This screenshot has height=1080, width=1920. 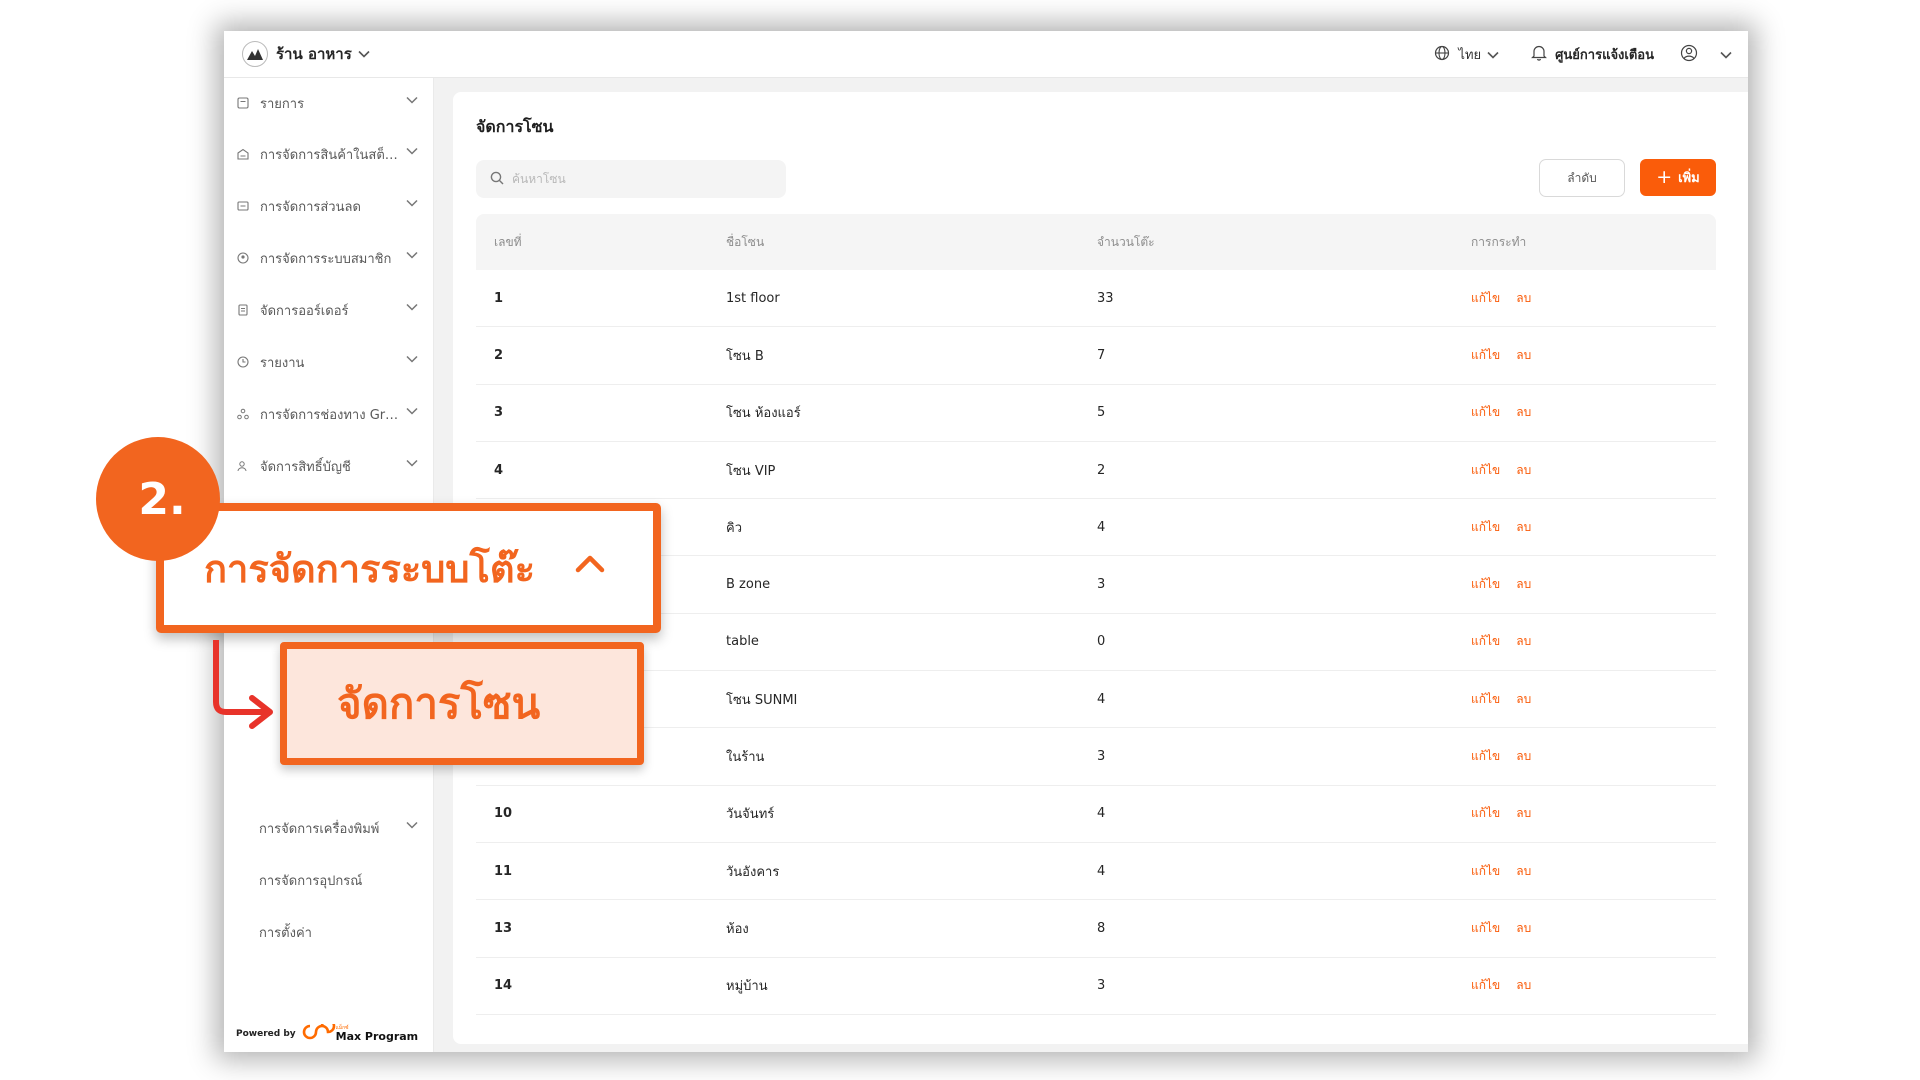 I want to click on table-row: table 0 แก้ไข ลบ, so click(x=1096, y=643).